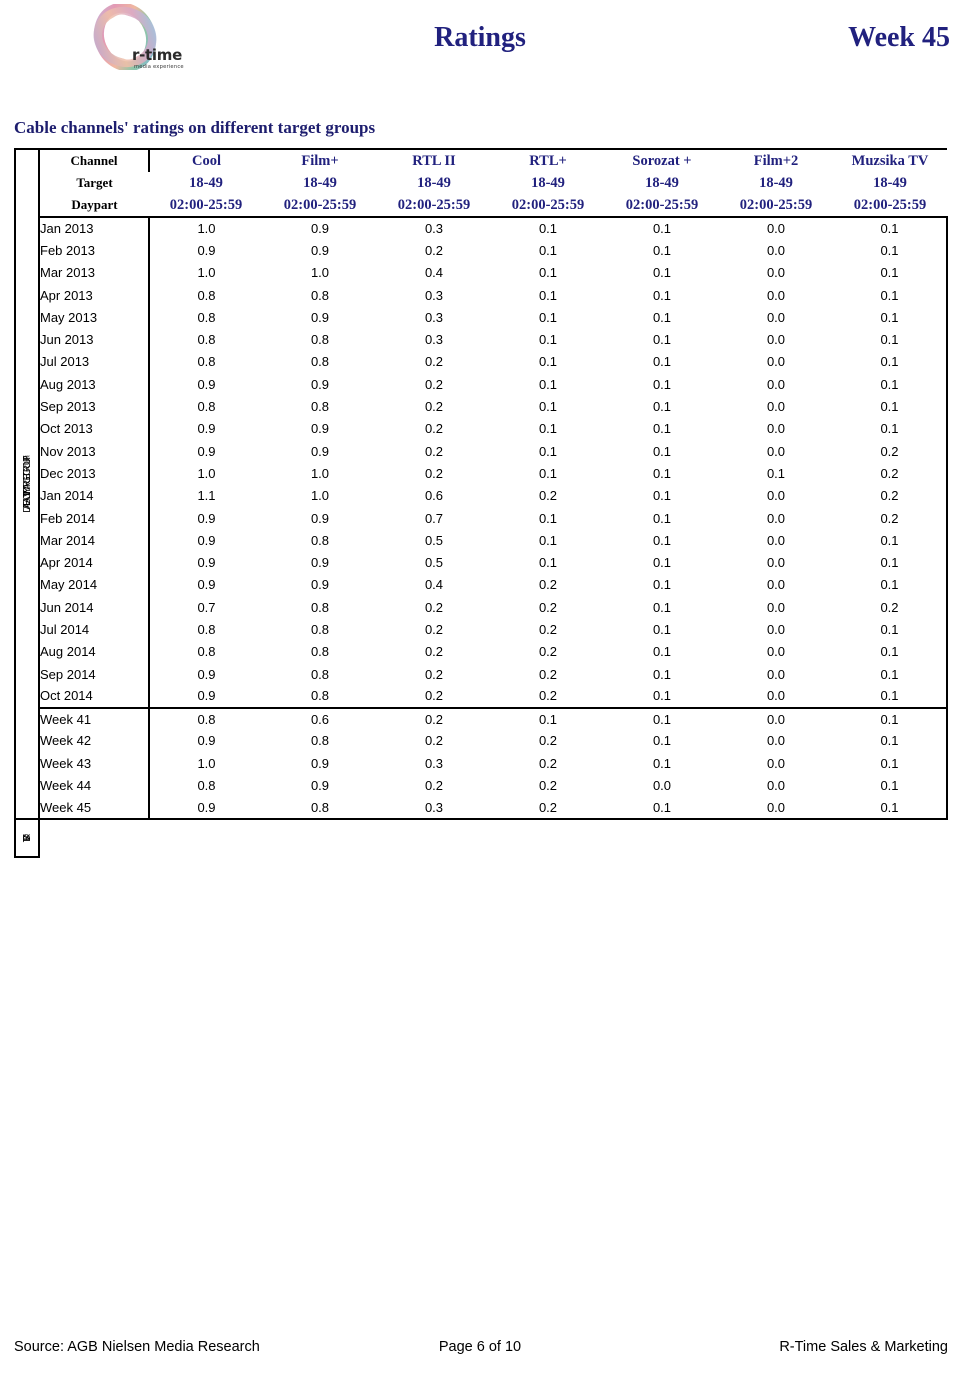 The width and height of the screenshot is (960, 1377). Describe the element at coordinates (481, 629) in the screenshot. I see `table-row: Jul 2014 0.8 0.8 0.2 0.2 0.1 0.0 0.1` at that location.